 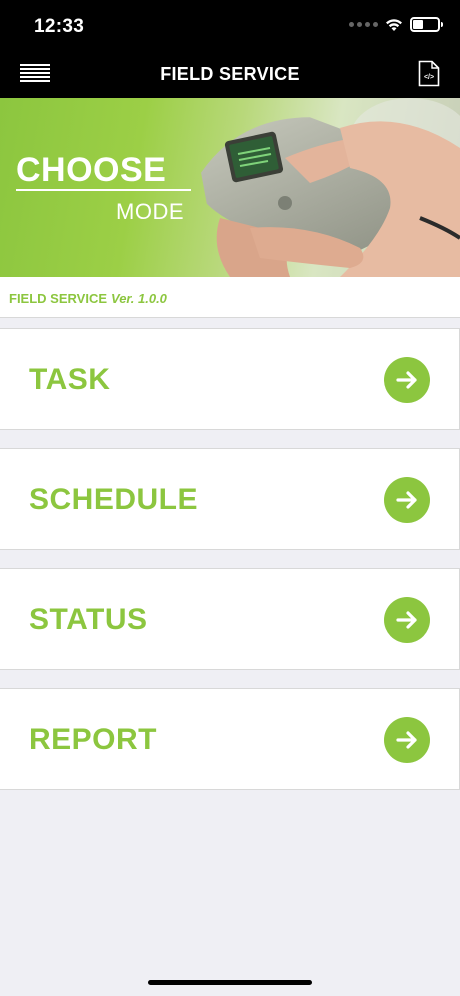 What do you see at coordinates (93, 739) in the screenshot?
I see `mode-label: REPORT` at bounding box center [93, 739].